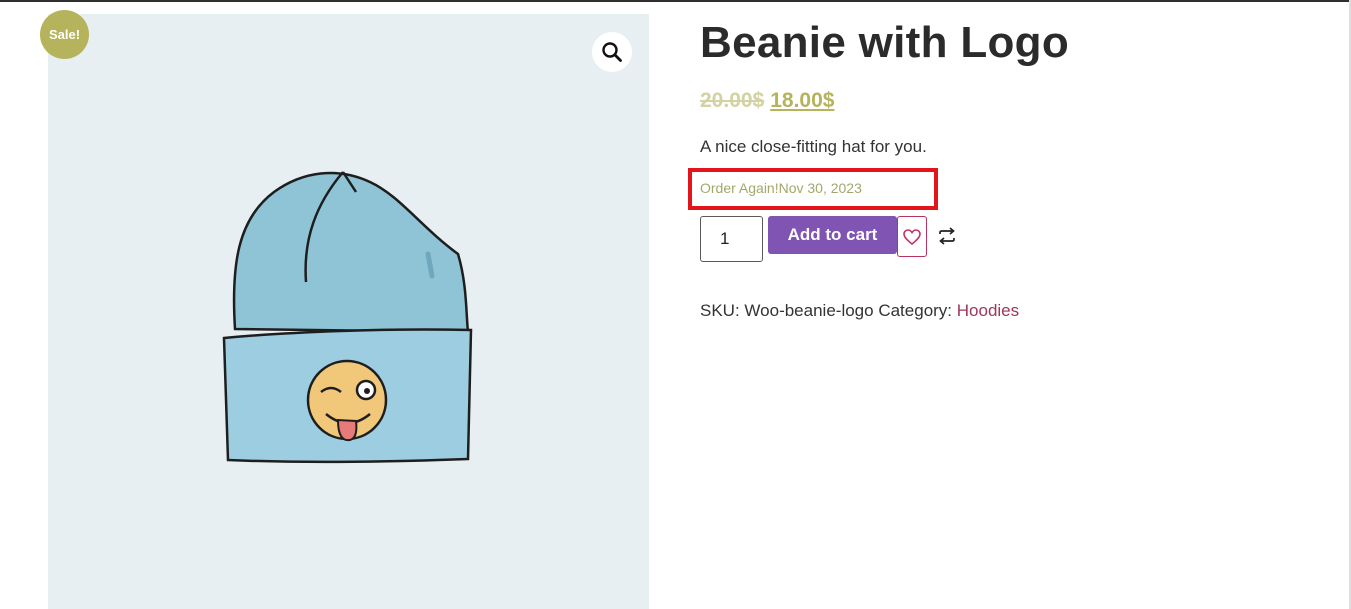 This screenshot has width=1351, height=609. What do you see at coordinates (767, 101) in the screenshot?
I see `product-price: 20.00$ 18.00$` at bounding box center [767, 101].